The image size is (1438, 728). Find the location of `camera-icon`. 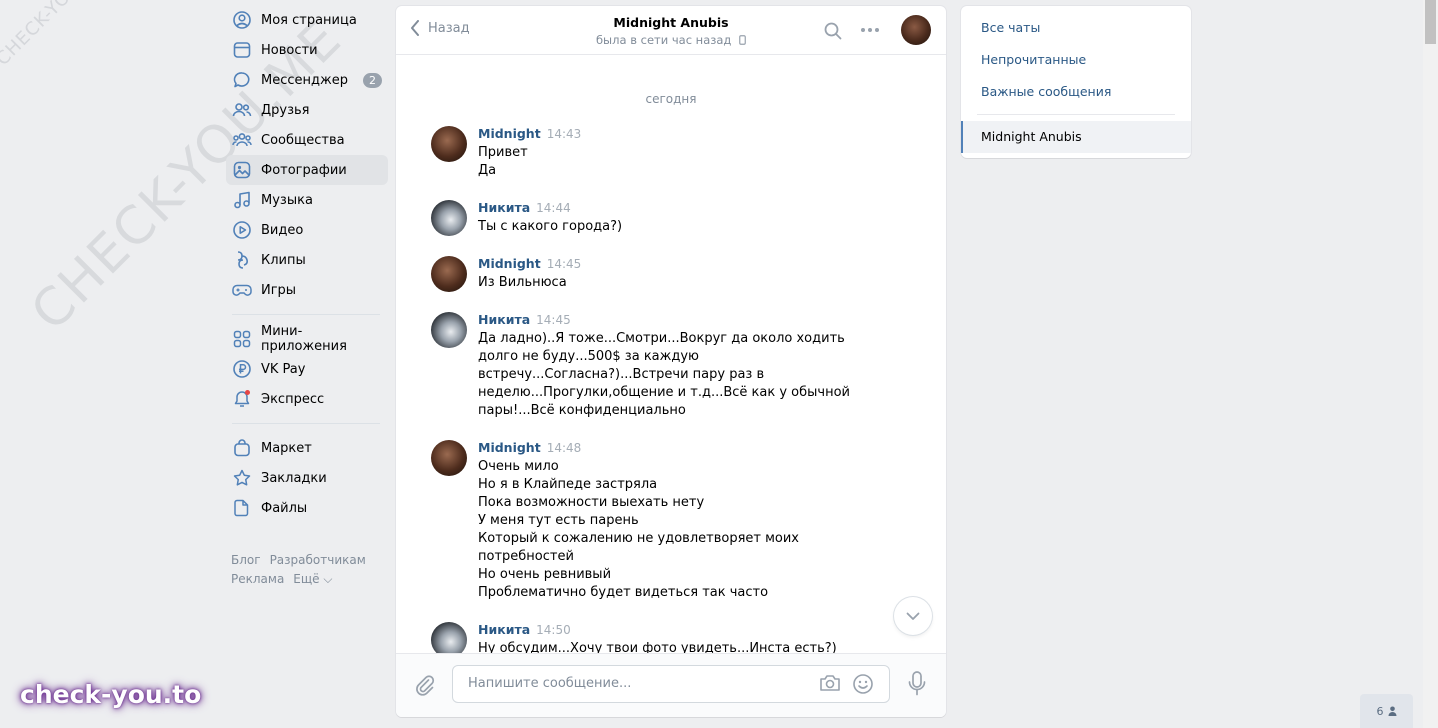

camera-icon is located at coordinates (830, 683).